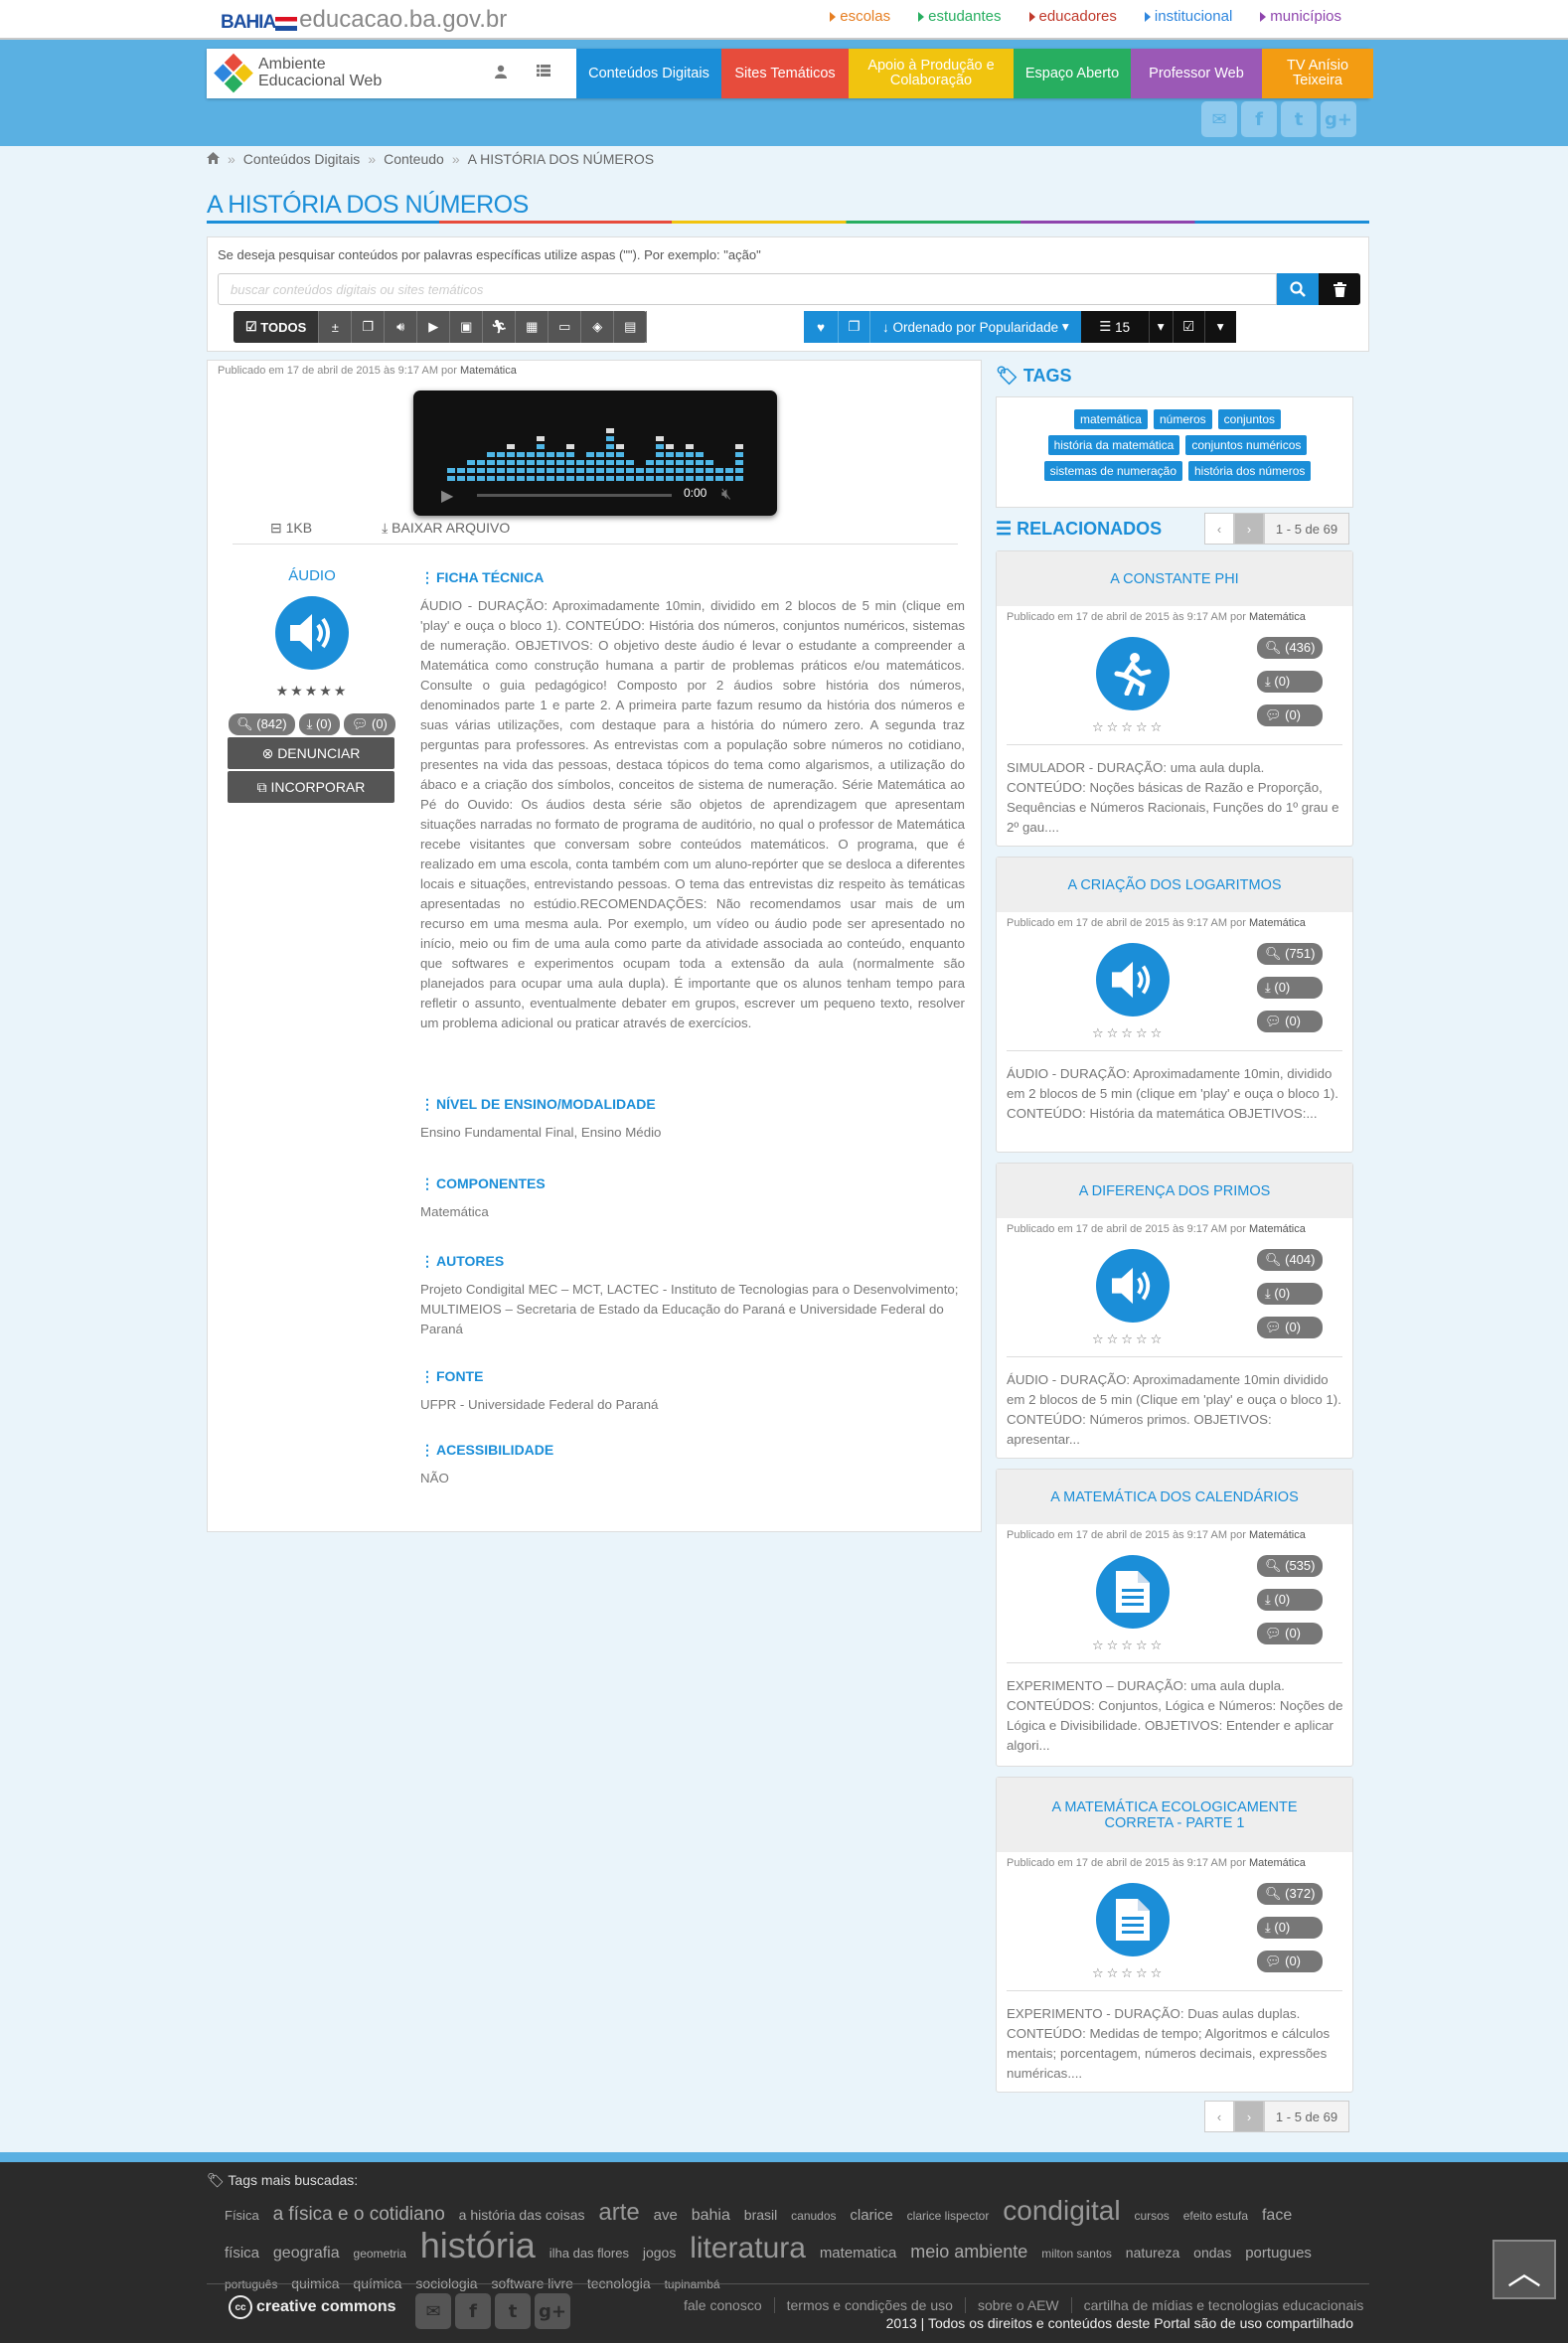 The height and width of the screenshot is (2343, 1568). Describe the element at coordinates (1161, 327) in the screenshot. I see `per-page-caret-icon: ▾` at that location.